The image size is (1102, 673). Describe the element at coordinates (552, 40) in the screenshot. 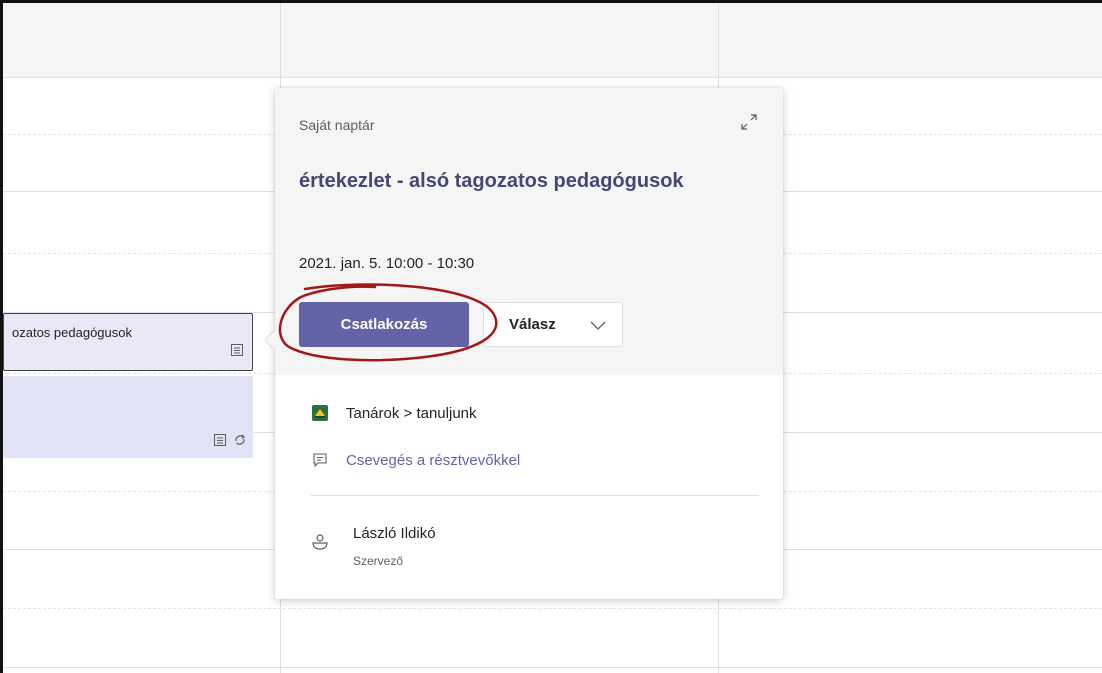

I see `calendar-header` at that location.